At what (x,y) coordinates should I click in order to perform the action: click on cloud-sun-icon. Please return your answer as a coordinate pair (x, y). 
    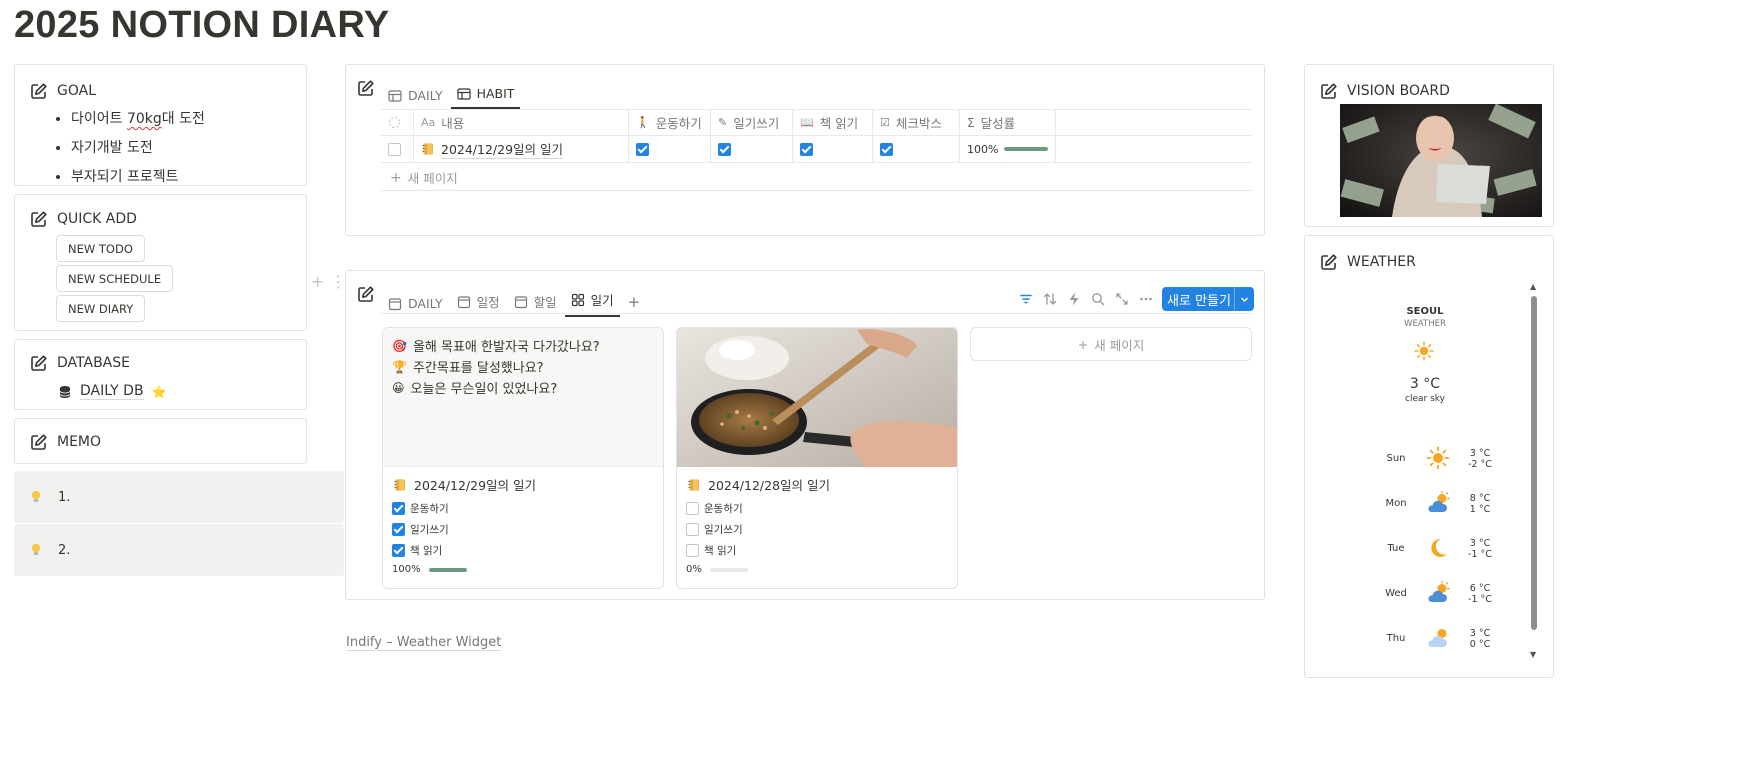
    Looking at the image, I should click on (1438, 593).